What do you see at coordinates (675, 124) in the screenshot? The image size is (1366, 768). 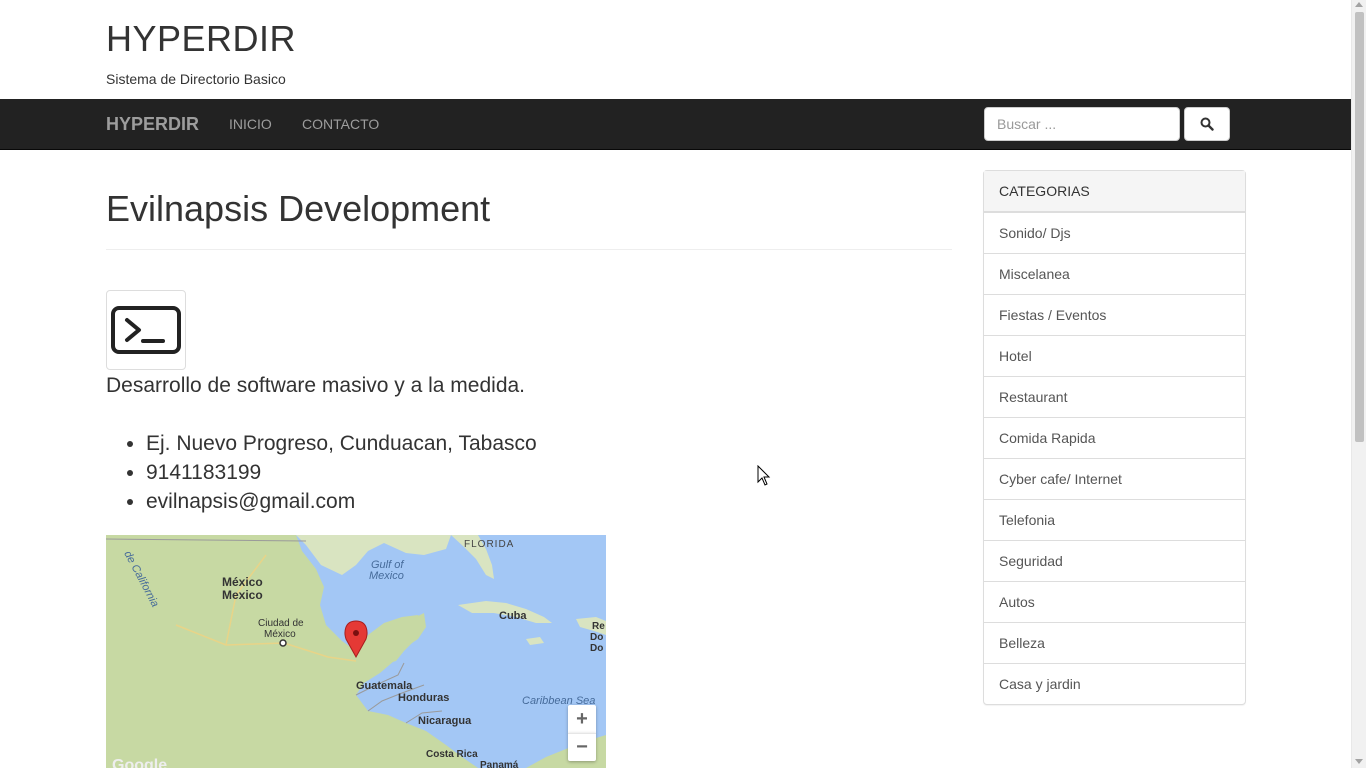 I see `navbar: HYPERDIR INICIO CONTACTO` at bounding box center [675, 124].